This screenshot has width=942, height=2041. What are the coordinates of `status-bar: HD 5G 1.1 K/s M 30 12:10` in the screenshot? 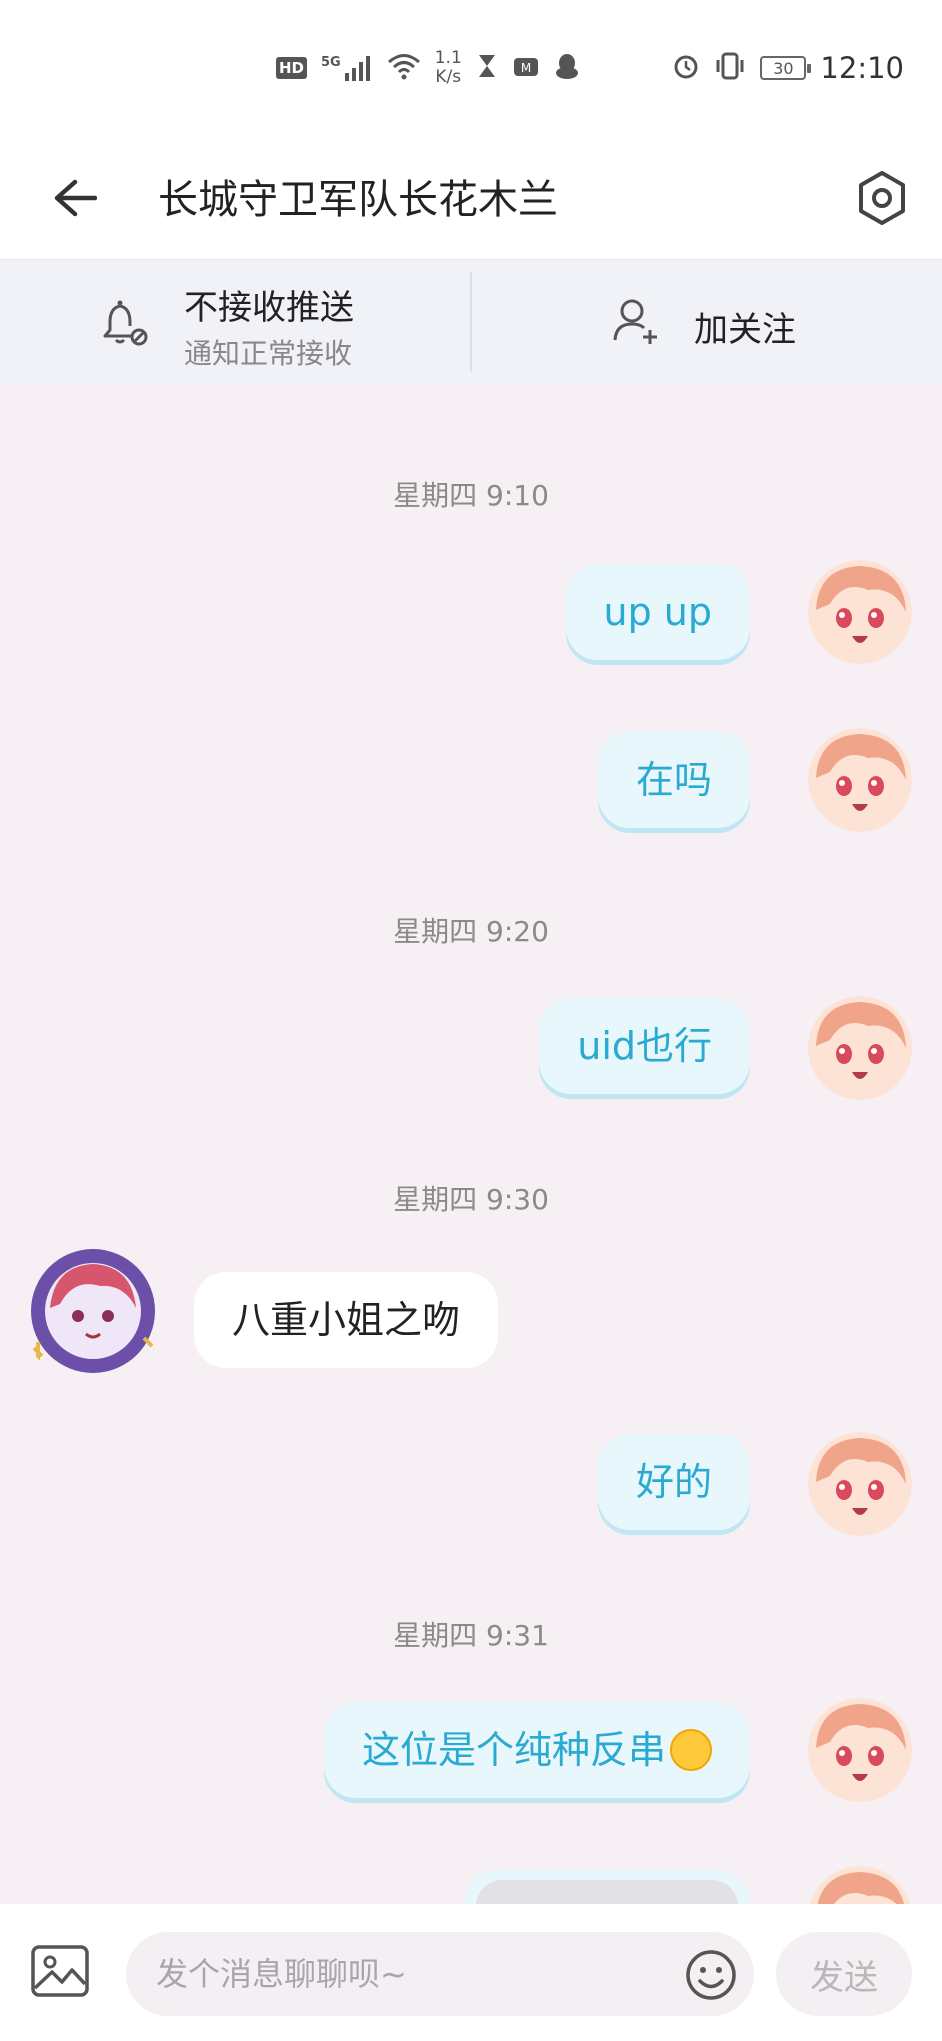 It's located at (471, 70).